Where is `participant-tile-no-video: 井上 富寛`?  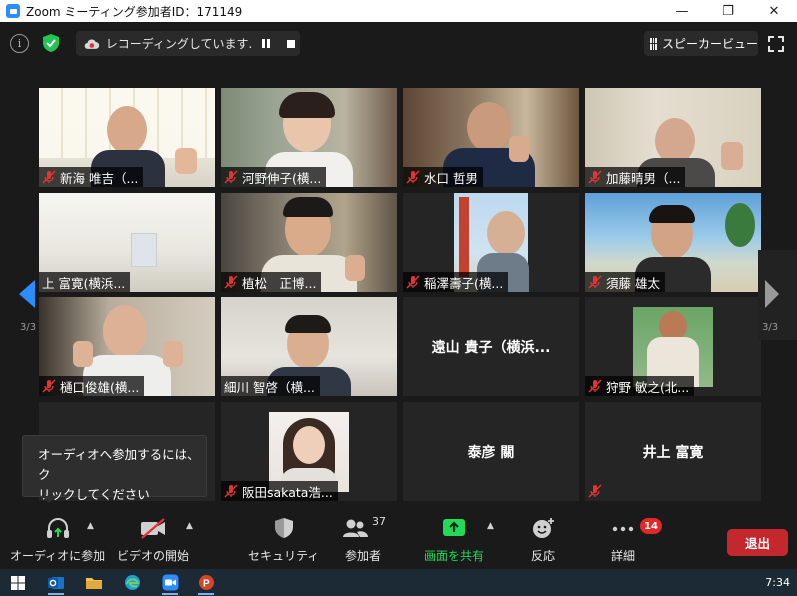
participant-tile-no-video: 井上 富寛 is located at coordinates (673, 451).